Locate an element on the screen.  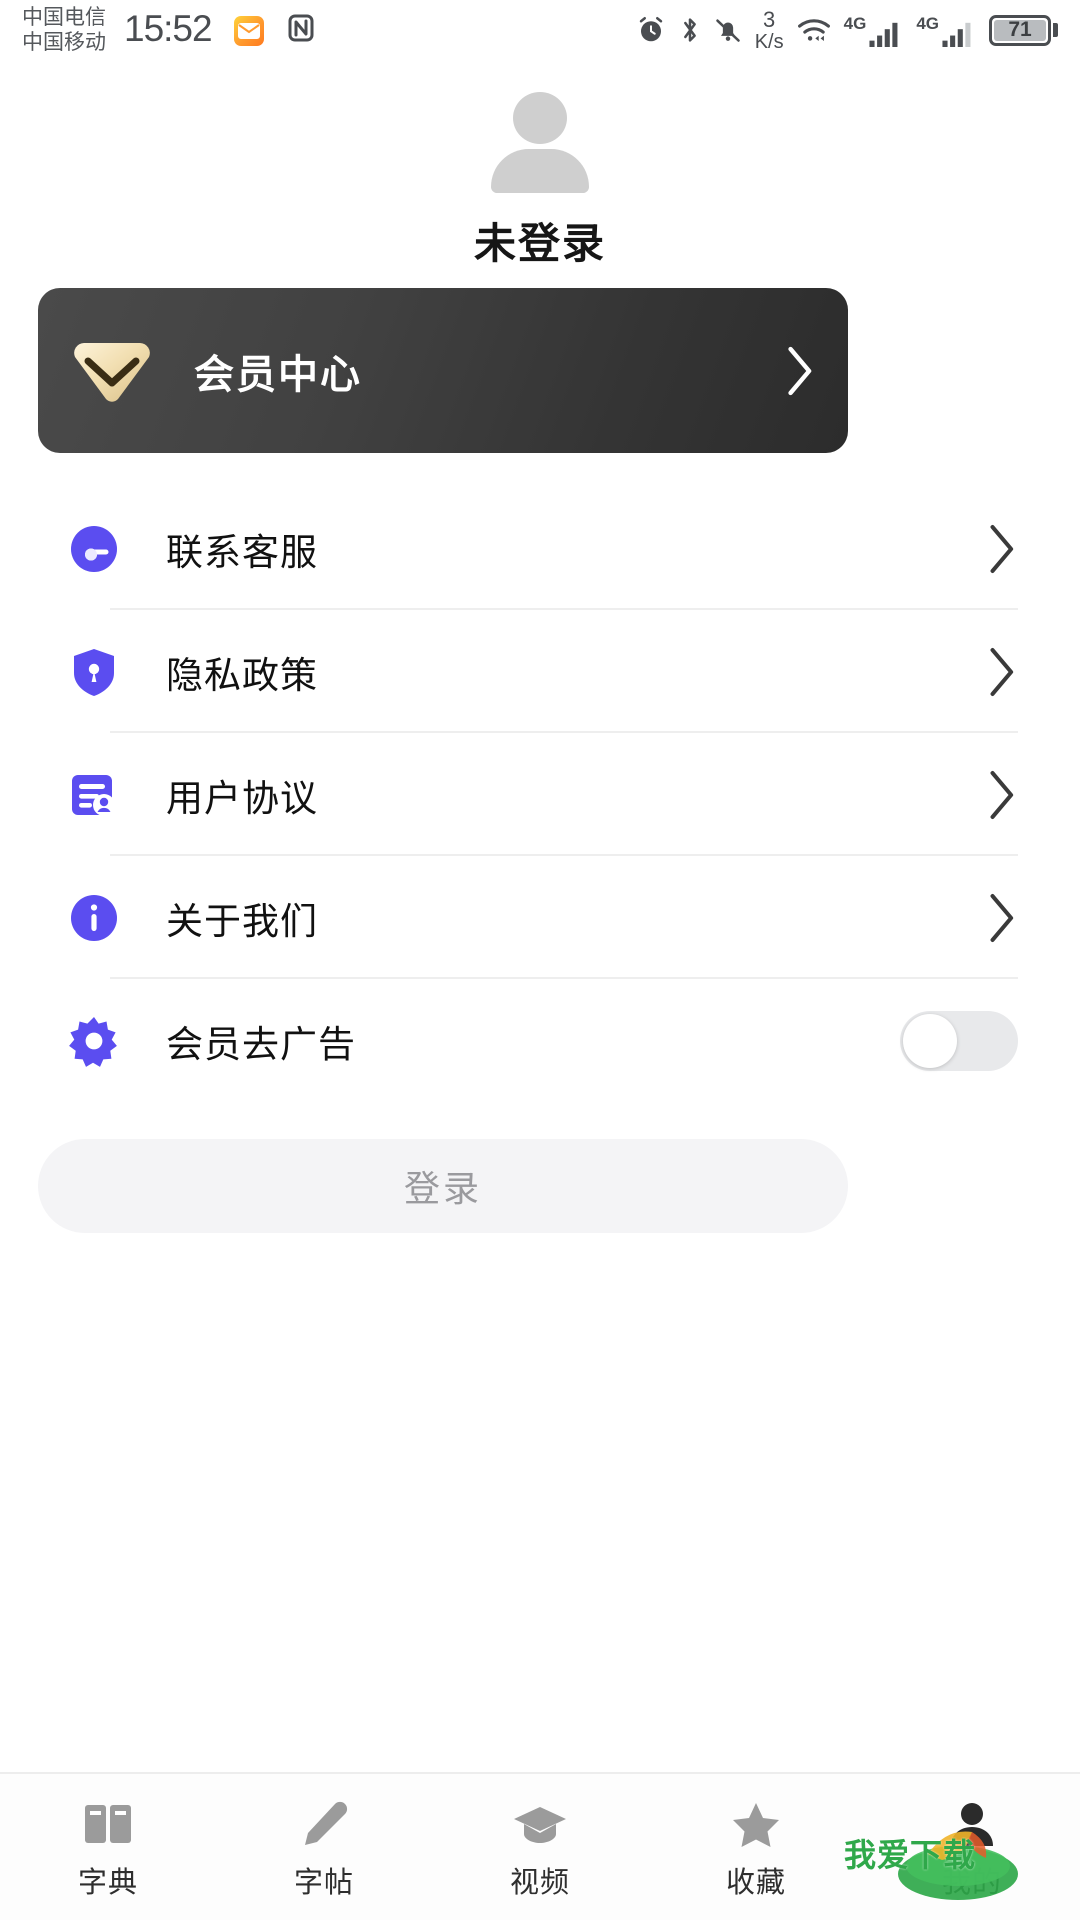
gear-settings-icon is located at coordinates (94, 1041).